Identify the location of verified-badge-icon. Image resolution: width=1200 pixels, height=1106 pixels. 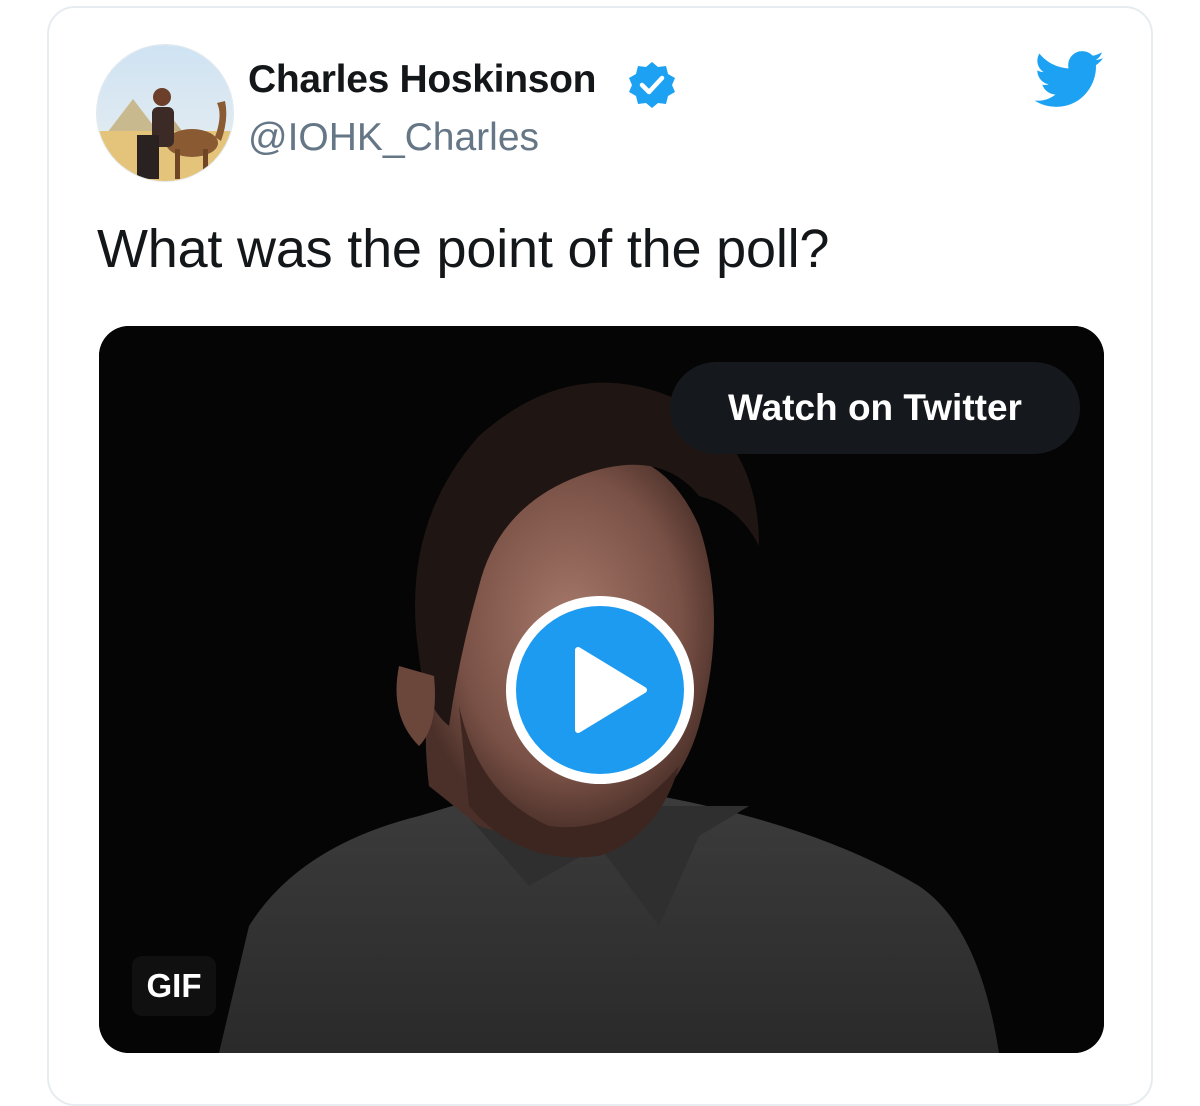
(652, 85).